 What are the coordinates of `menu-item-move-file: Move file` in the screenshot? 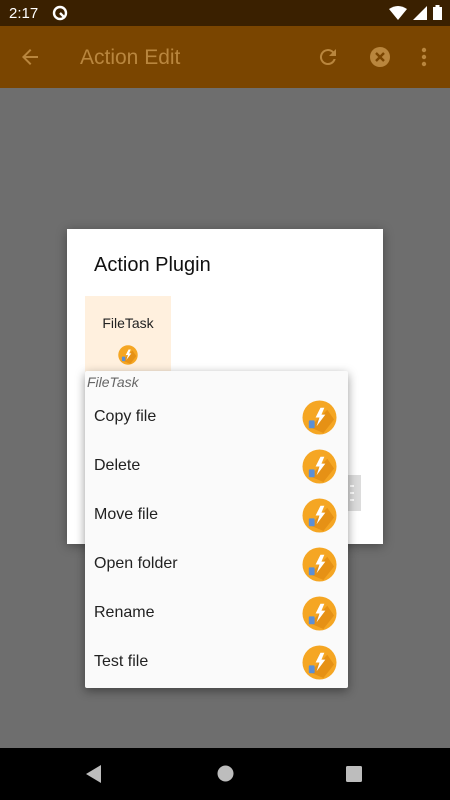 It's located at (216, 515).